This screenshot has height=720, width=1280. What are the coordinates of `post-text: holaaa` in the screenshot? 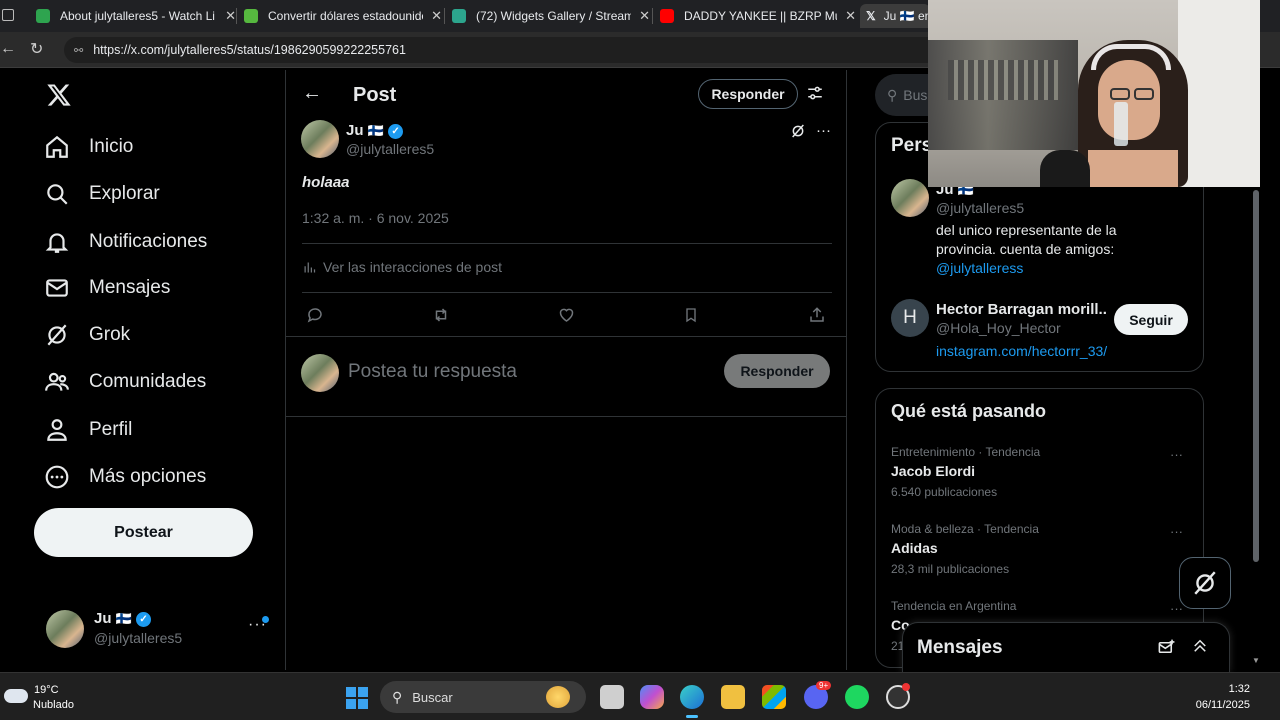 It's located at (326, 182).